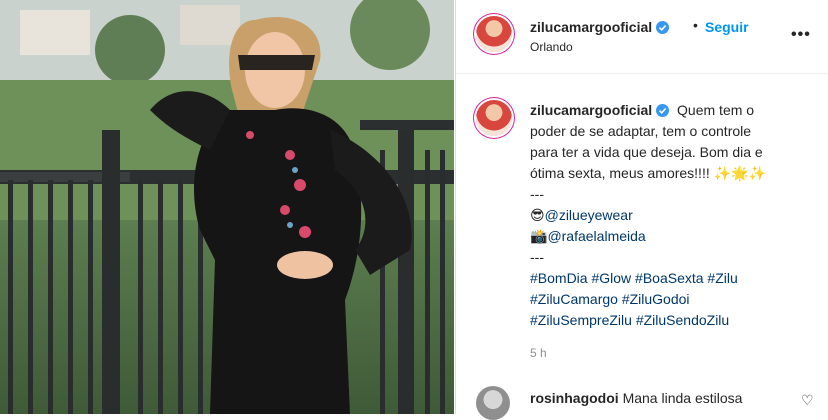  I want to click on commenter-username: rosinhagodoi, so click(574, 398).